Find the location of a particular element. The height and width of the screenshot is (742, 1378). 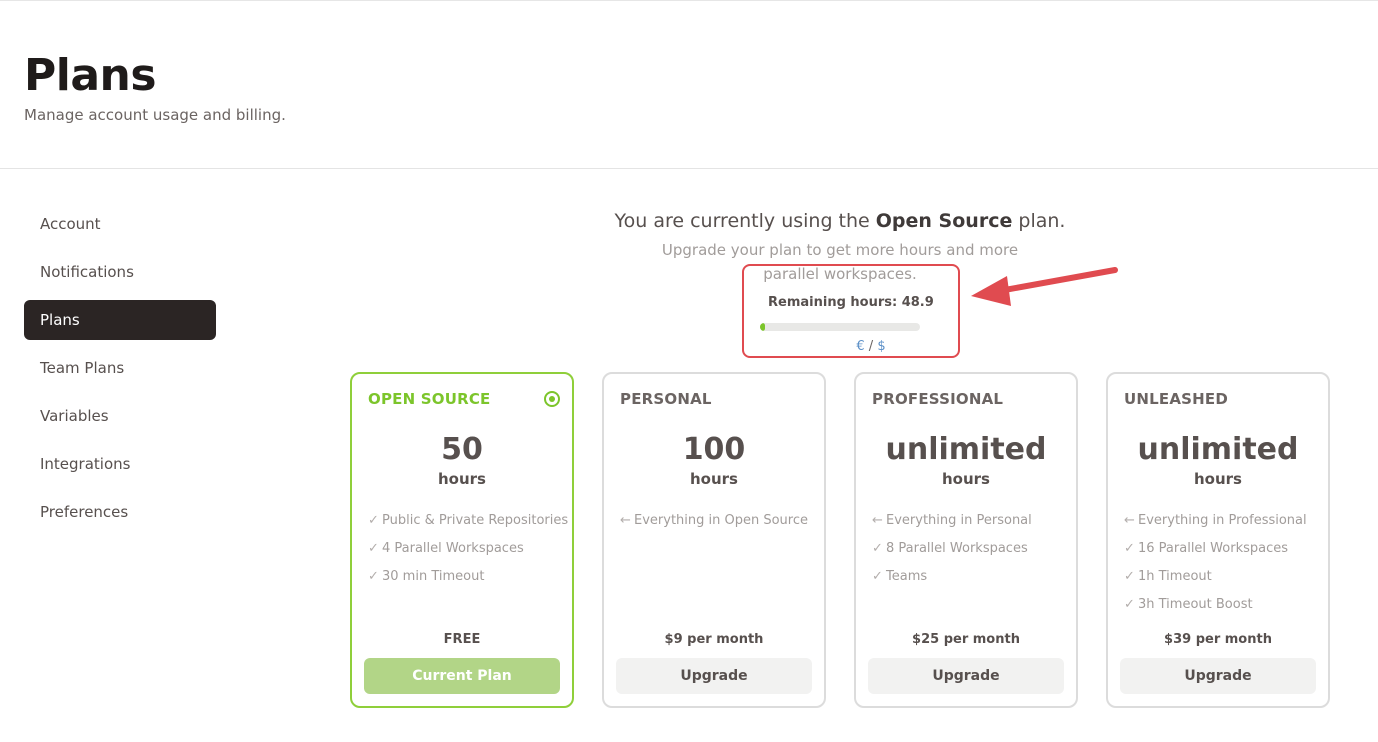

plan-feature: ✓ 8 Parallel Workspaces is located at coordinates (952, 553).